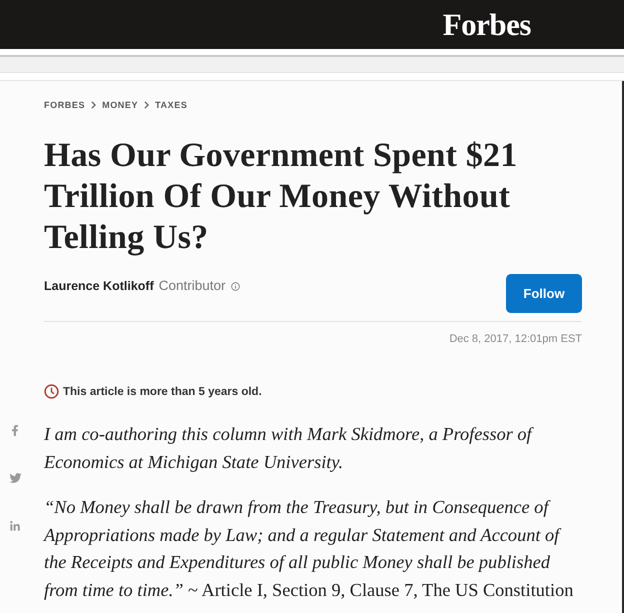  Describe the element at coordinates (515, 339) in the screenshot. I see `publish-date: Dec 8, 2017, 12:01pm EST` at that location.